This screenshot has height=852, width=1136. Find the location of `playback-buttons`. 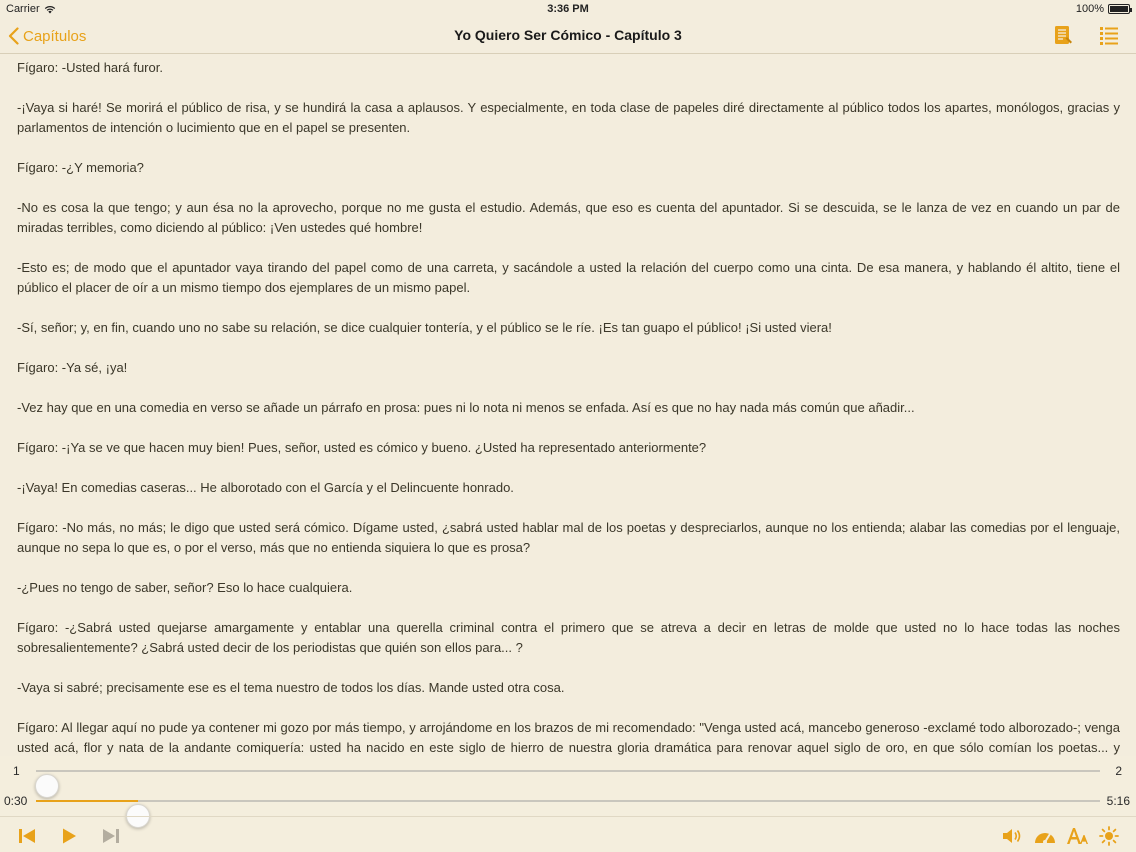

playback-buttons is located at coordinates (69, 836).